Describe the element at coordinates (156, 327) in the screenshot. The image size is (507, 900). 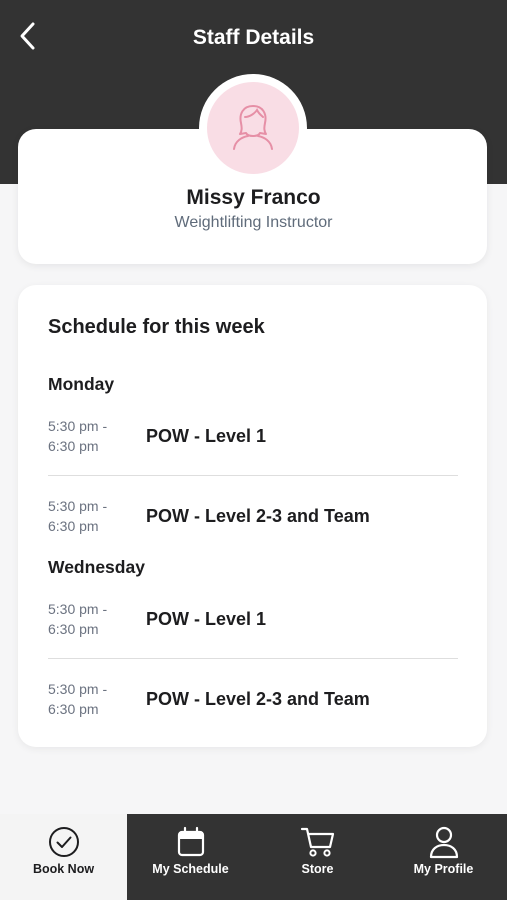
I see `schedule-title: Schedule for this week` at that location.